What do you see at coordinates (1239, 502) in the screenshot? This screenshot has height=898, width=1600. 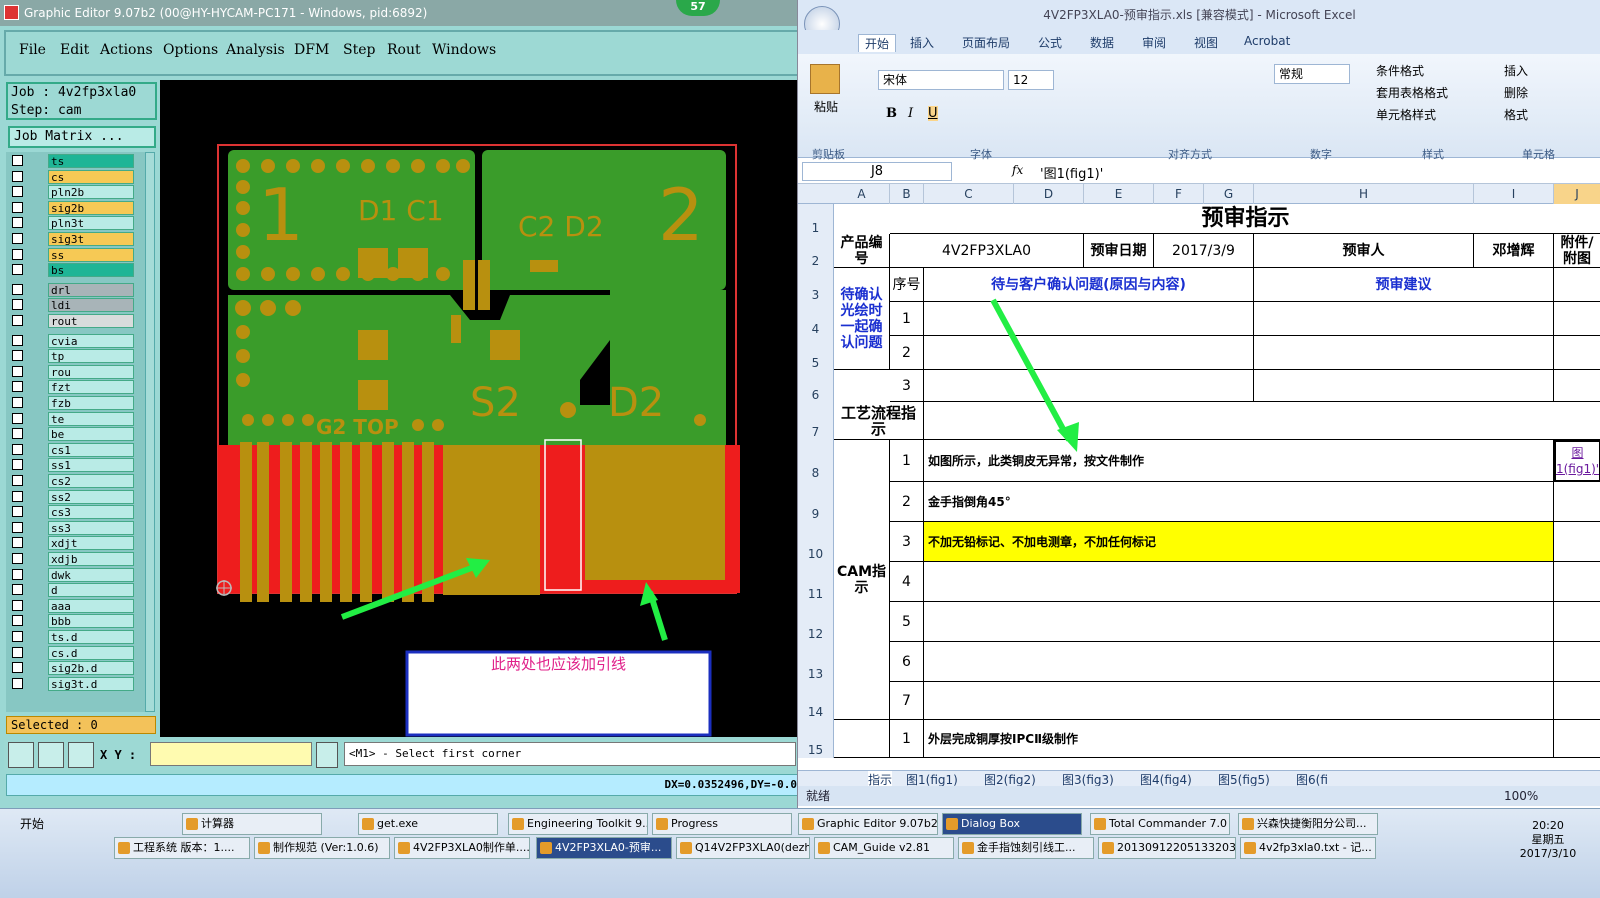 I see `cam-item: 金手指倒角45°` at bounding box center [1239, 502].